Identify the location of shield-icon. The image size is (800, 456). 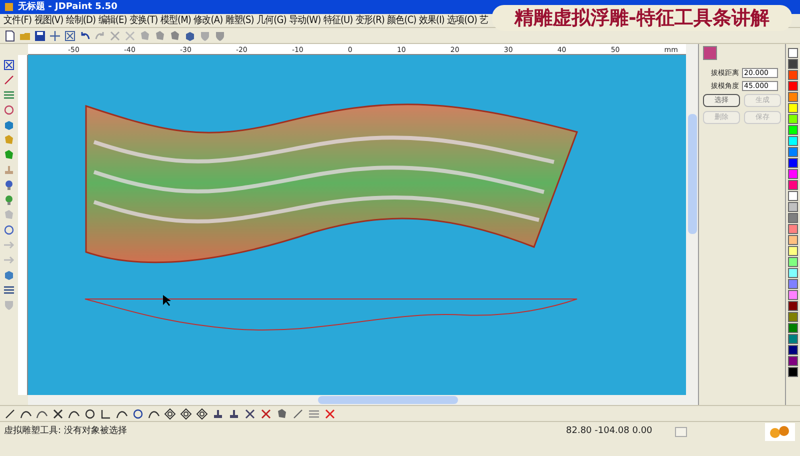
(220, 36).